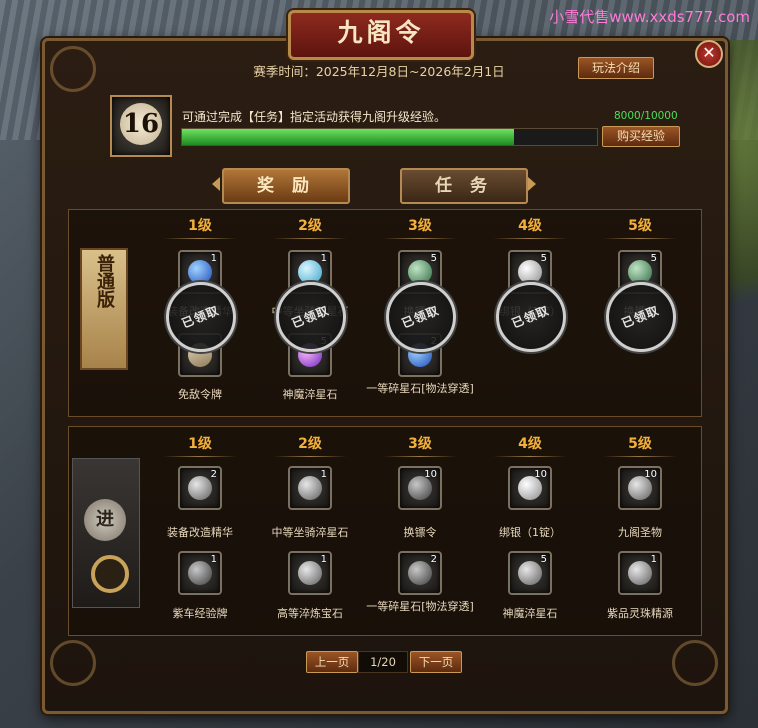 This screenshot has height=728, width=758. I want to click on item-name: 高等淬炼宝石, so click(310, 613).